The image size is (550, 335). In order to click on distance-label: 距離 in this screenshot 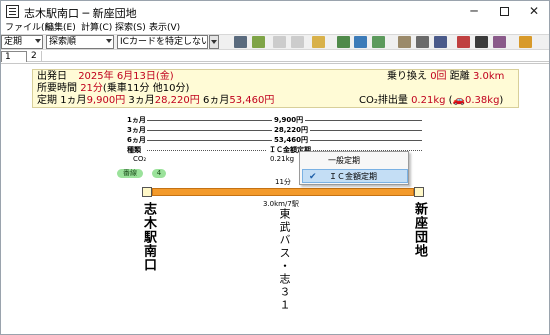, I will do `click(459, 76)`.